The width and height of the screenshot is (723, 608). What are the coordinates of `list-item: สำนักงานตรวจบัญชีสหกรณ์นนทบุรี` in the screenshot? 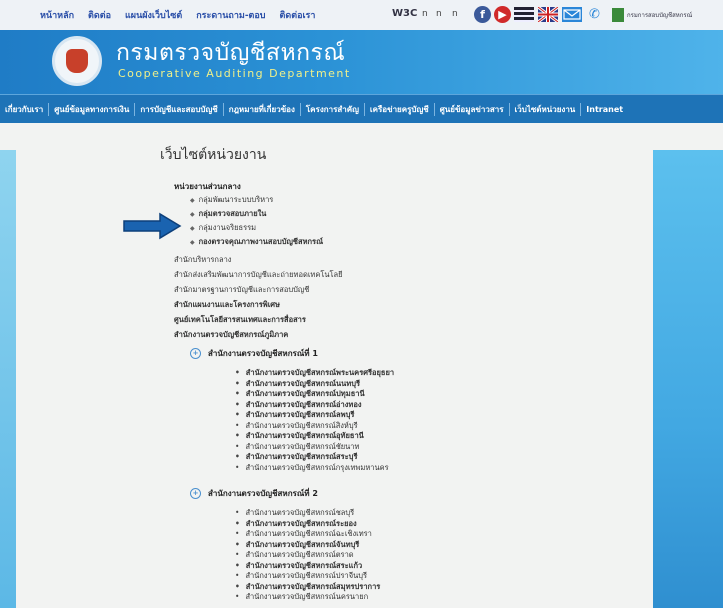 It's located at (314, 384).